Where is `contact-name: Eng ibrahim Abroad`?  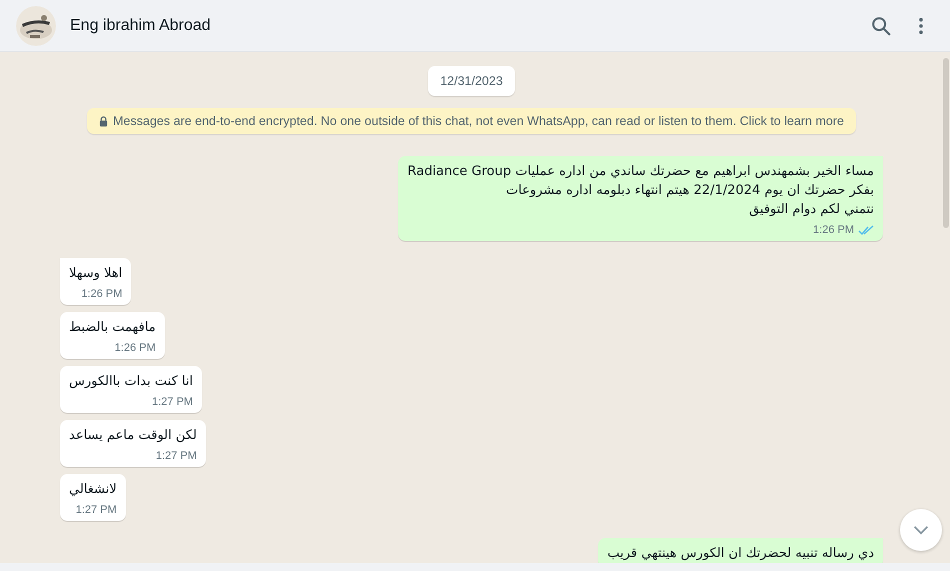 contact-name: Eng ibrahim Abroad is located at coordinates (140, 25).